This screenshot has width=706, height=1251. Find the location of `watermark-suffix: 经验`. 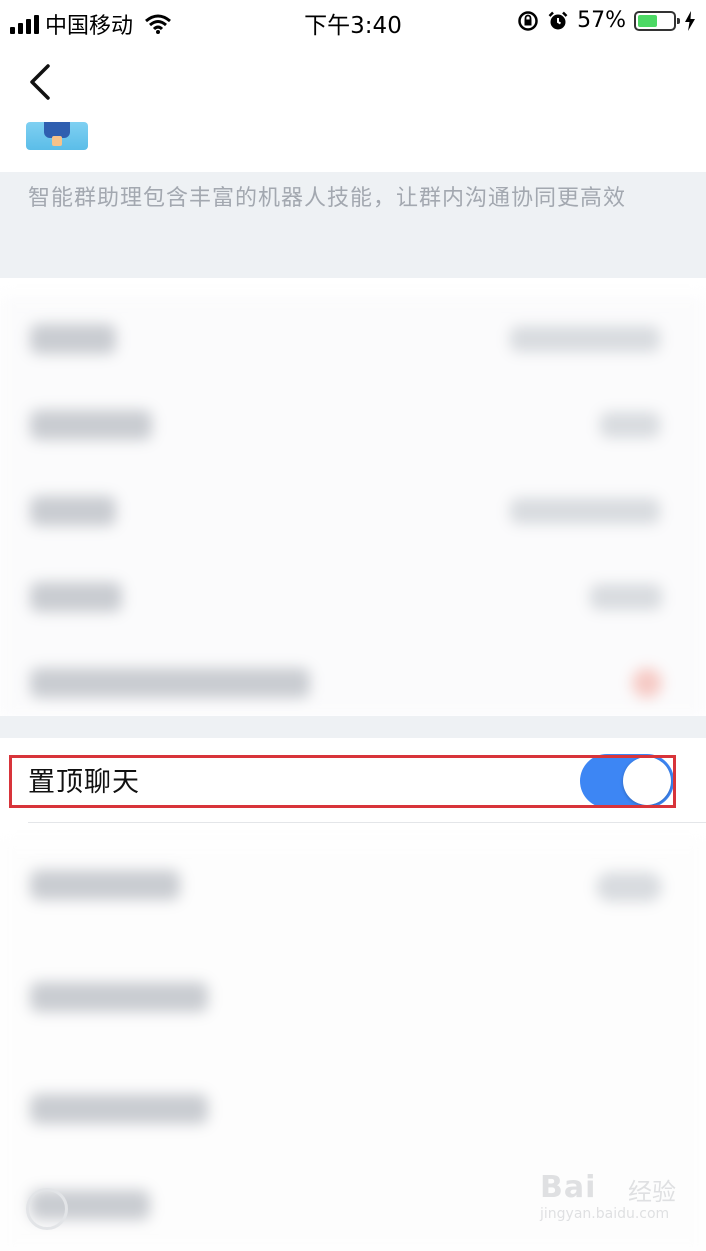

watermark-suffix: 经验 is located at coordinates (652, 1192).